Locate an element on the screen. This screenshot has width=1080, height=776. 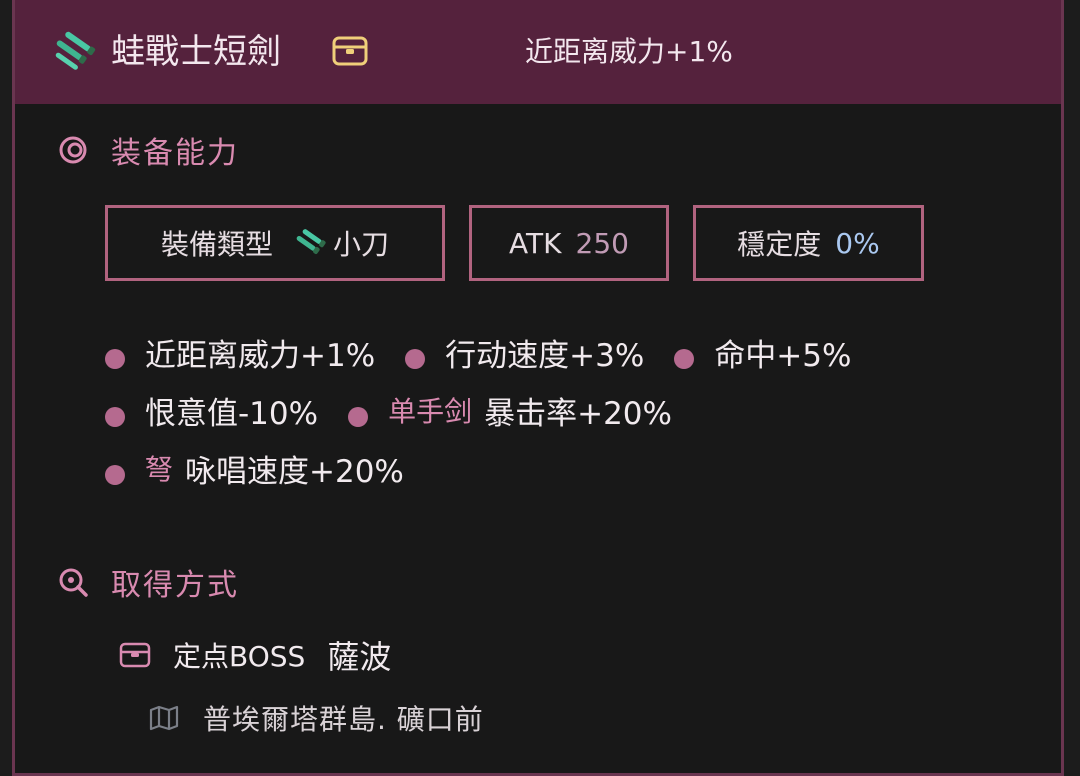
stat-text: 恨意值-10% is located at coordinates (232, 413).